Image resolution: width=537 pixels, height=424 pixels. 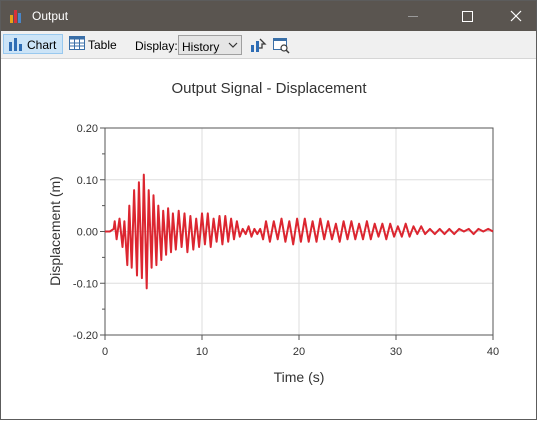 I want to click on x-tick-label: 30, so click(x=396, y=352).